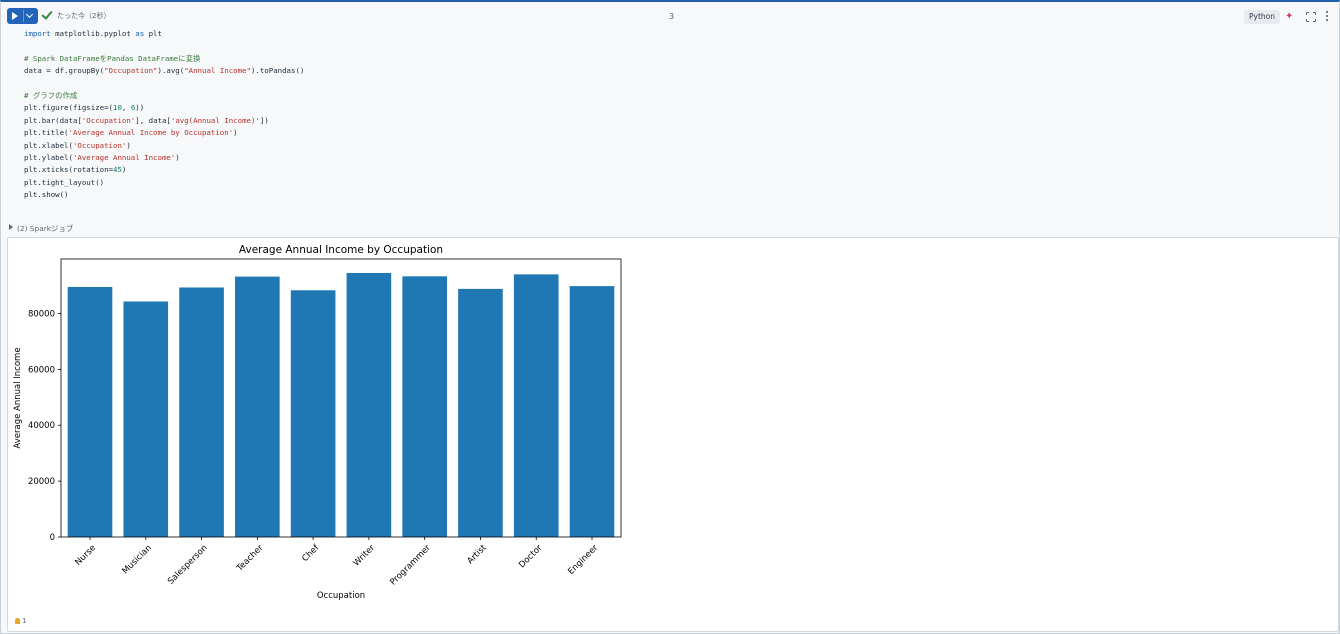 This screenshot has height=634, width=1340. What do you see at coordinates (583, 560) in the screenshot?
I see `x-tick-label: Engineer` at bounding box center [583, 560].